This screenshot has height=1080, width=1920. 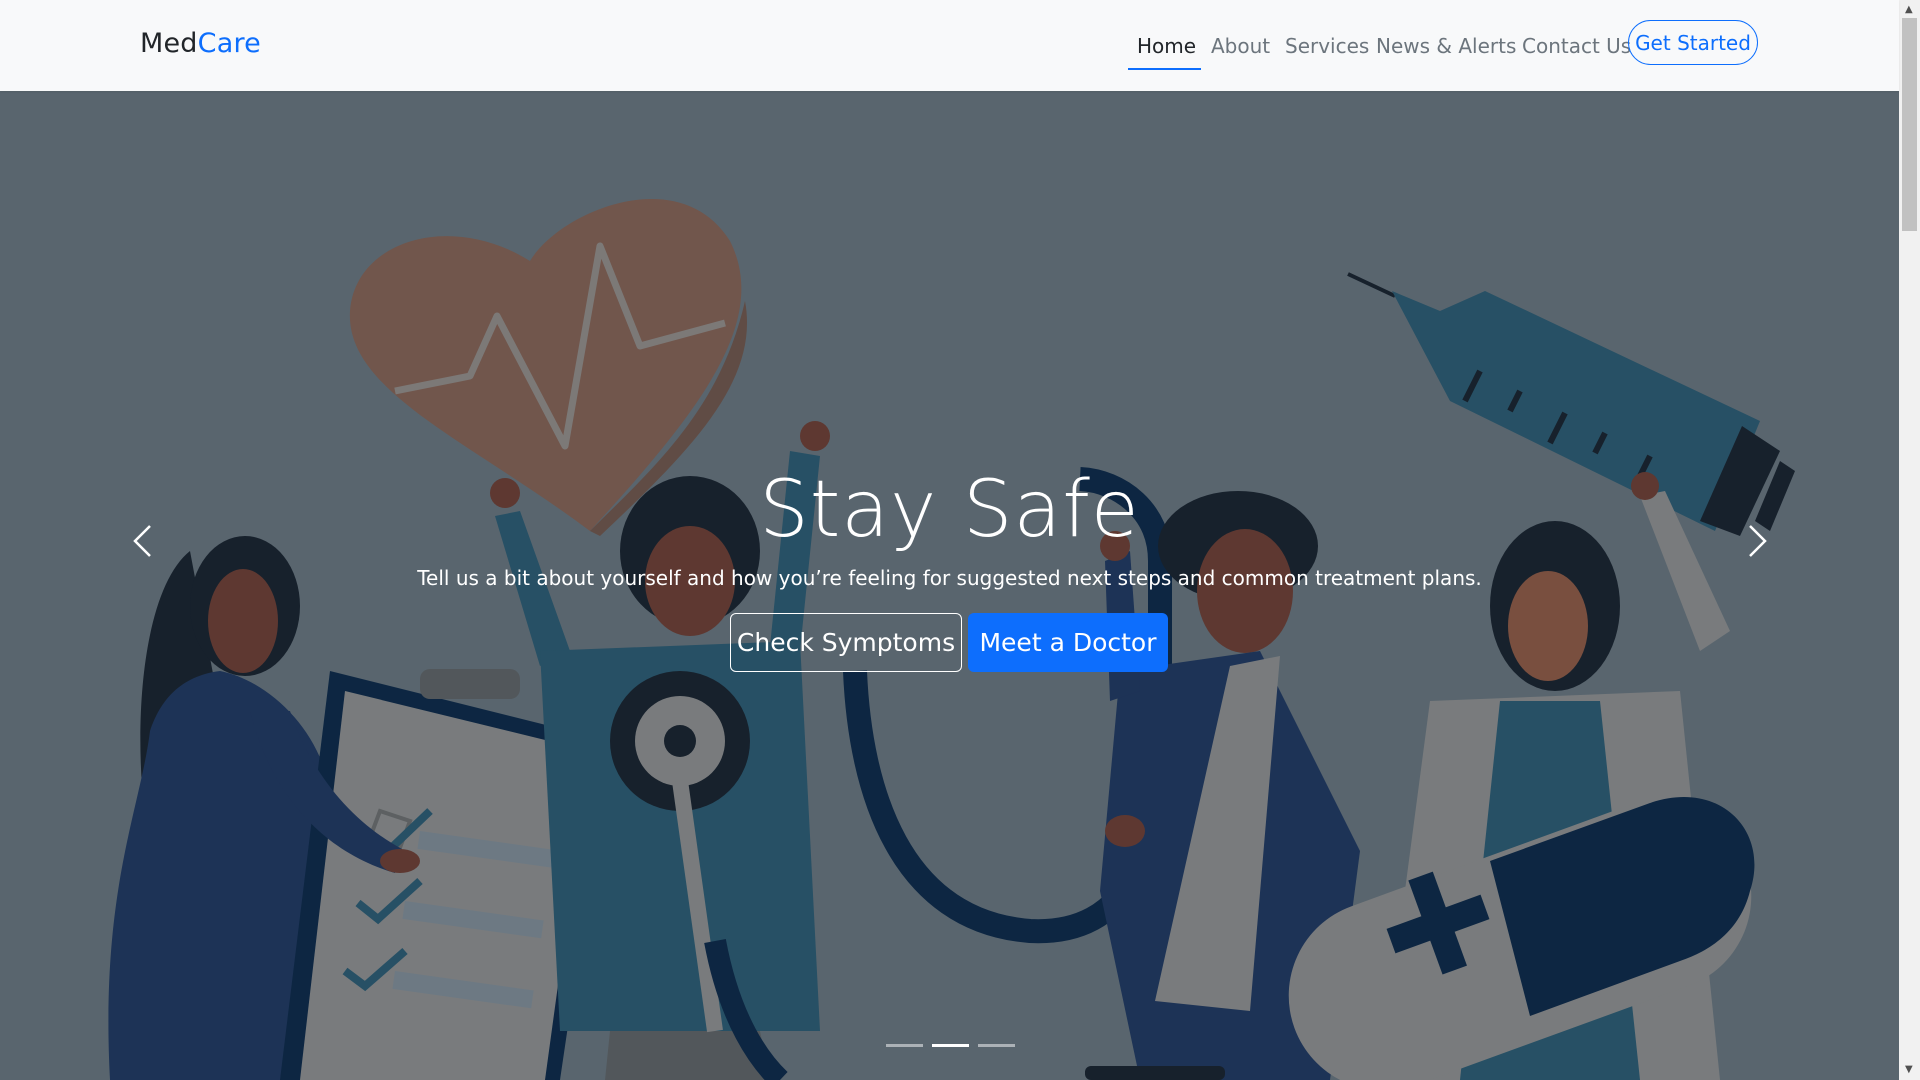 I want to click on meet-a-doctor-button: Meet a Doctor, so click(x=1068, y=642).